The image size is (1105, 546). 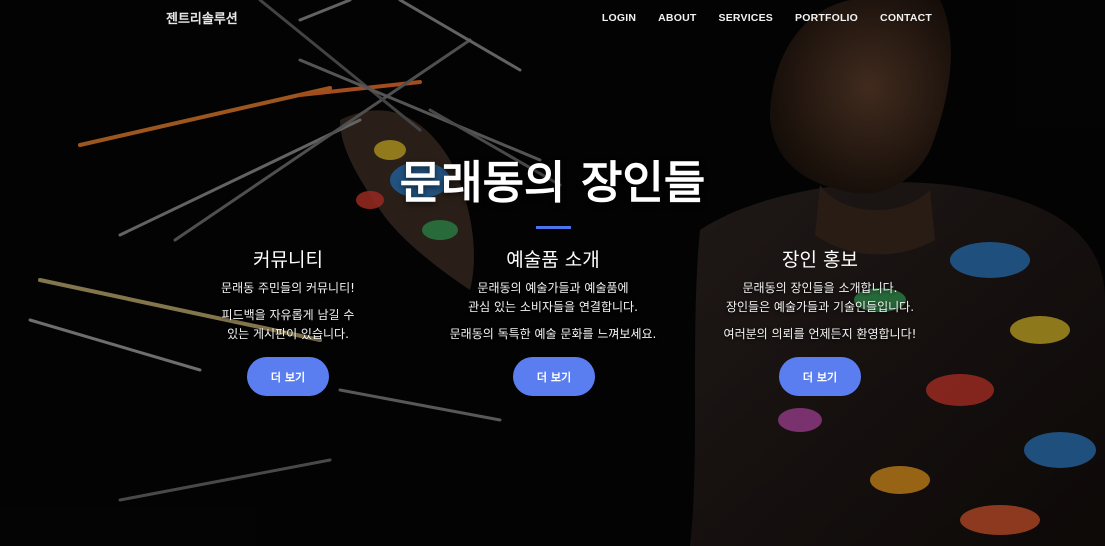 I want to click on feature-community-text-2: 피드백을 자유롭게 남길 수 있는 게시판이 있습니다., so click(x=288, y=324).